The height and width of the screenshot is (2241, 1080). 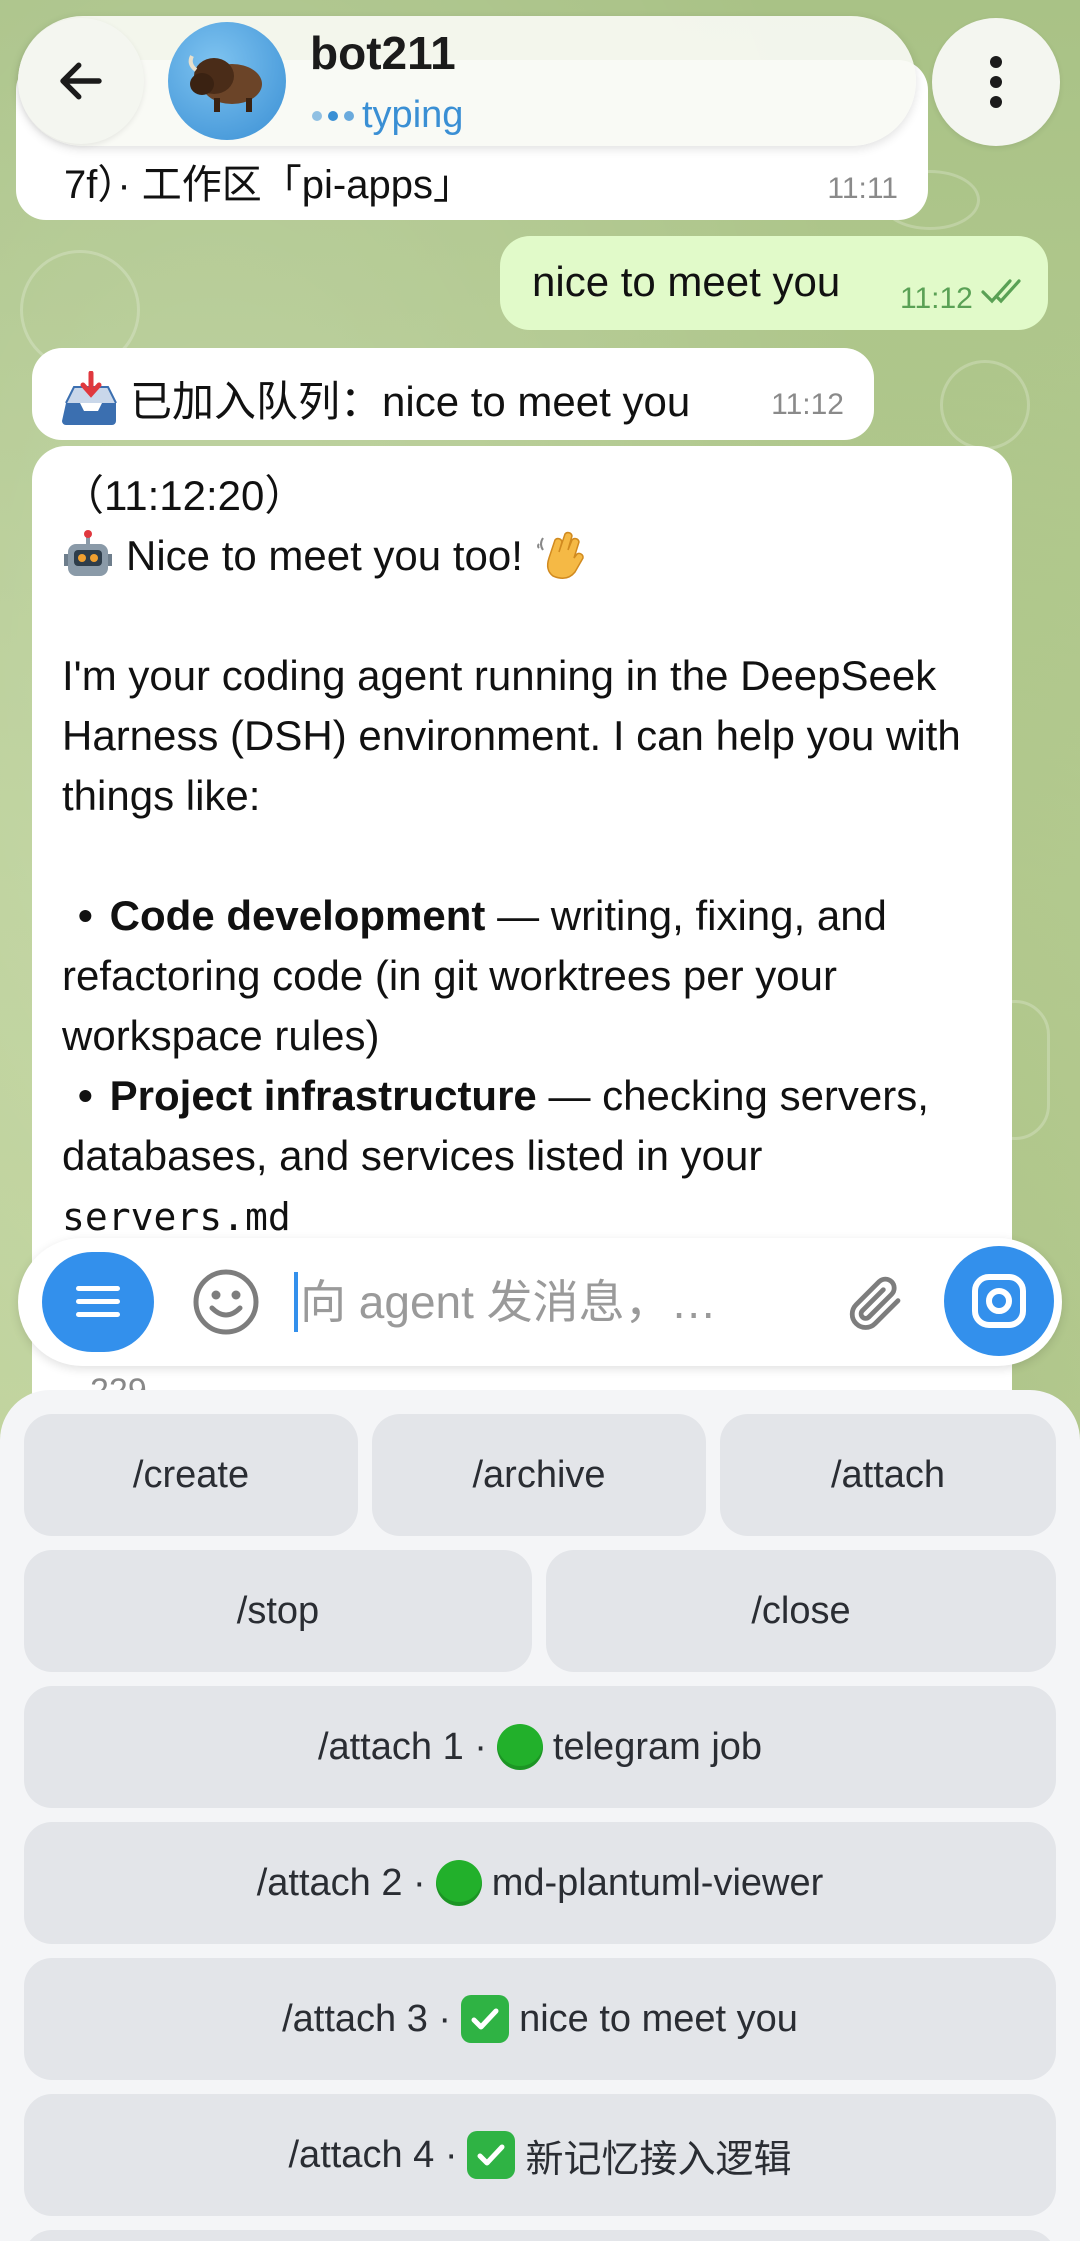 What do you see at coordinates (341, 1882) in the screenshot?
I see `button-label: /attach 2 ·` at bounding box center [341, 1882].